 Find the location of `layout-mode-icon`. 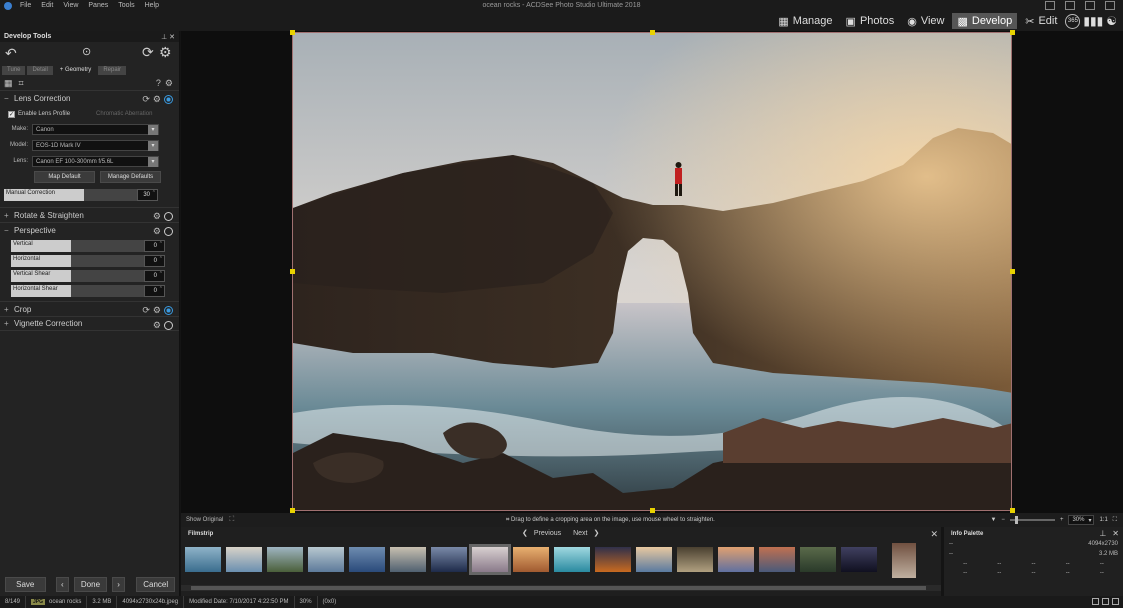

layout-mode-icon is located at coordinates (1115, 601).